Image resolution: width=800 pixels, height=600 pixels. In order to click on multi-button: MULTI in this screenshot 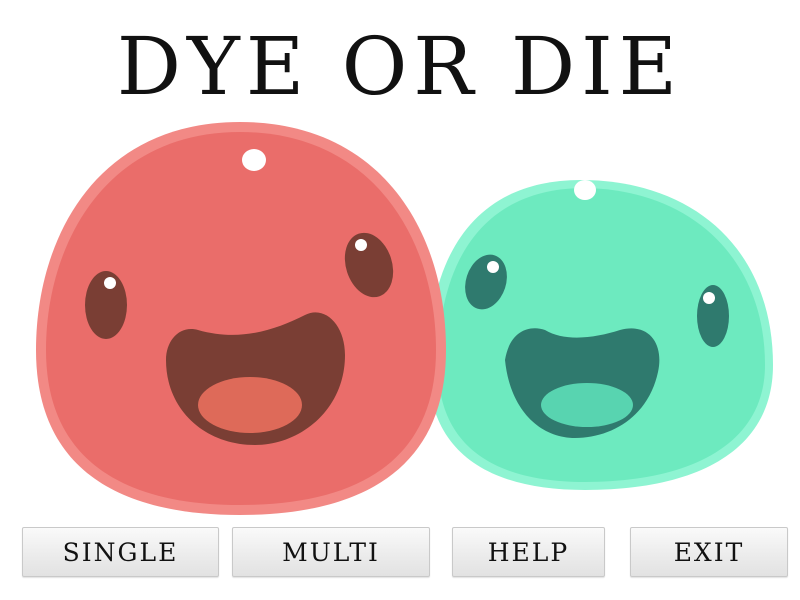, I will do `click(331, 552)`.